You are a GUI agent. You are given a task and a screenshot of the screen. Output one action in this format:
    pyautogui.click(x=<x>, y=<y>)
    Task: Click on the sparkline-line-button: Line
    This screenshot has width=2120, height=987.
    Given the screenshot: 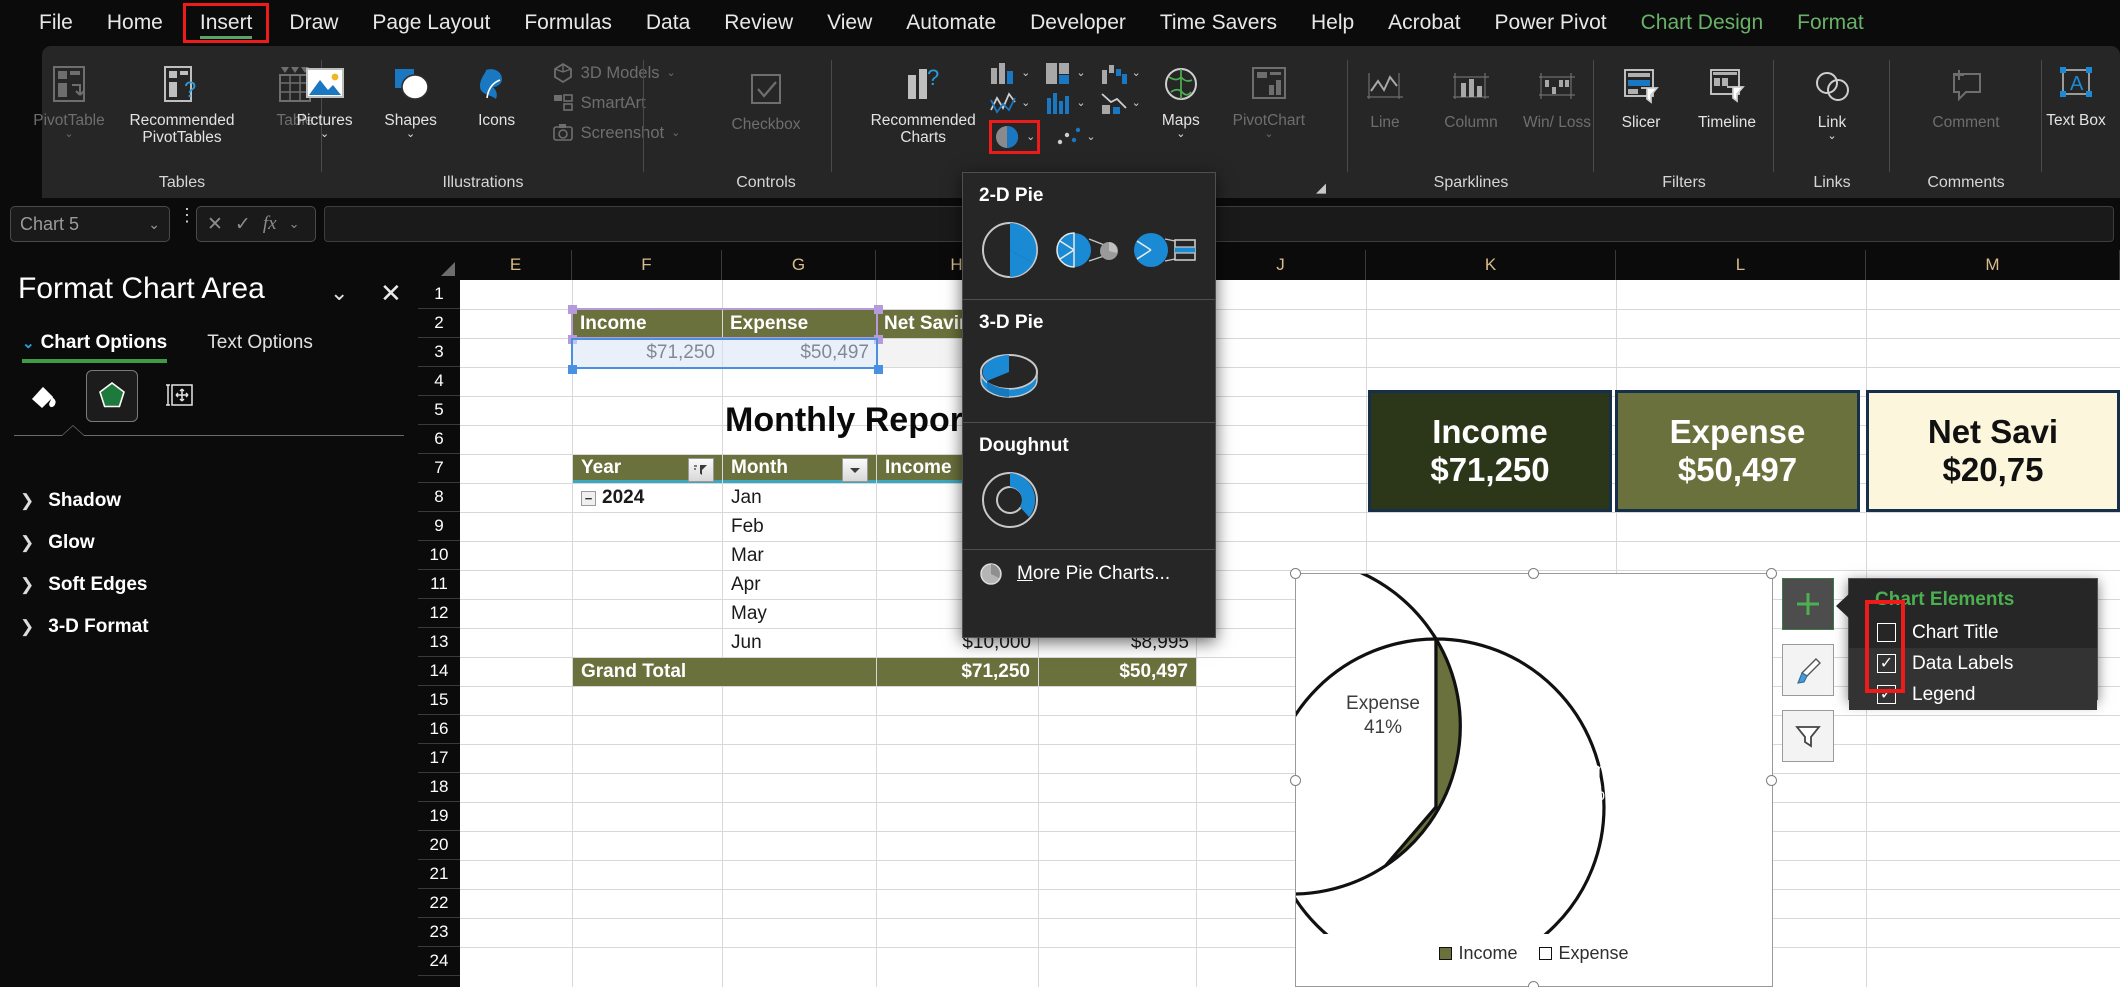 What is the action you would take?
    pyautogui.click(x=1385, y=92)
    